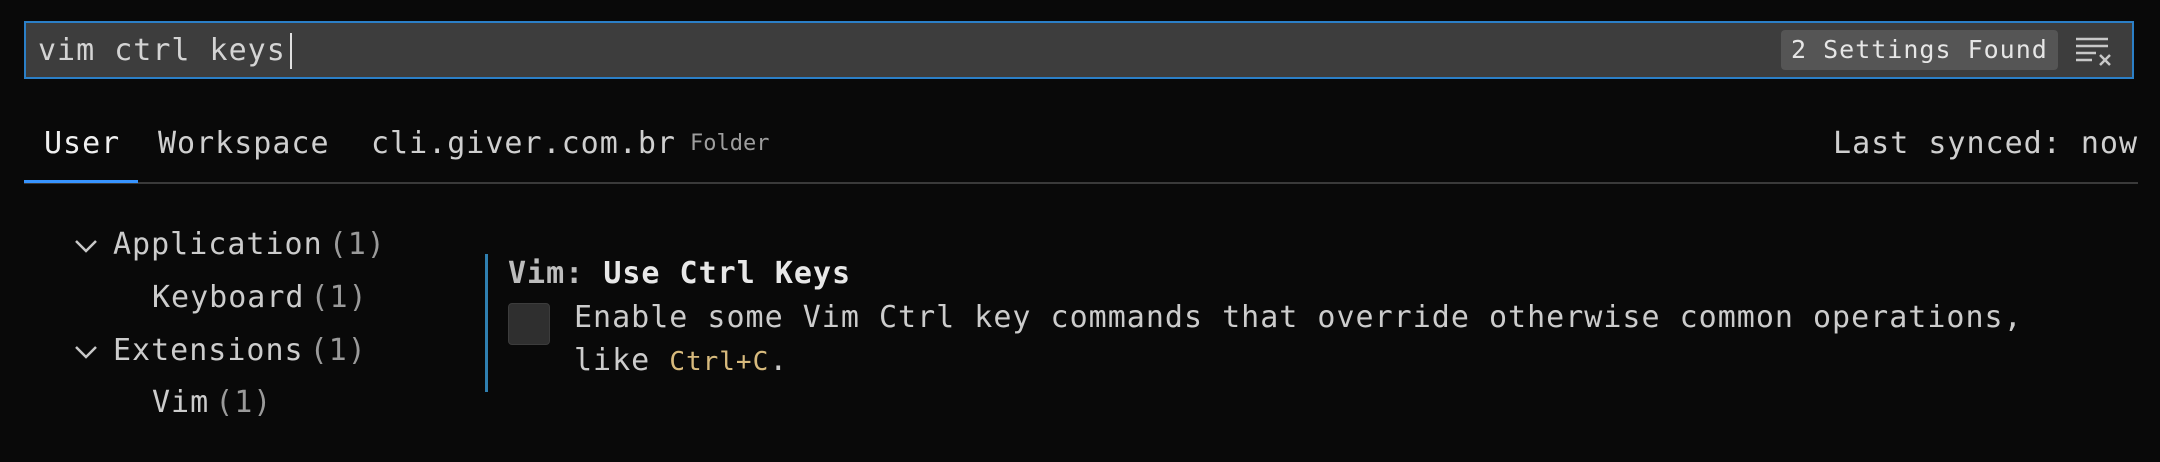  I want to click on setting-category: Vim:, so click(556, 273).